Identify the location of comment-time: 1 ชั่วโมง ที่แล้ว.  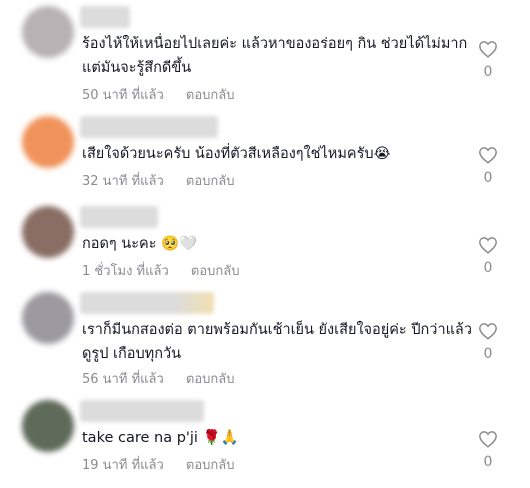
(125, 271).